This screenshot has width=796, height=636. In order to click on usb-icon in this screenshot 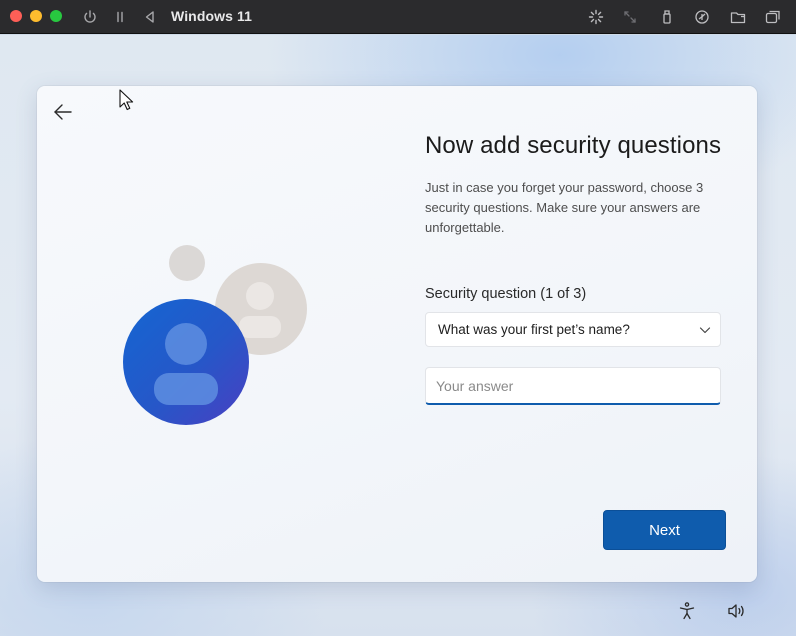, I will do `click(667, 17)`.